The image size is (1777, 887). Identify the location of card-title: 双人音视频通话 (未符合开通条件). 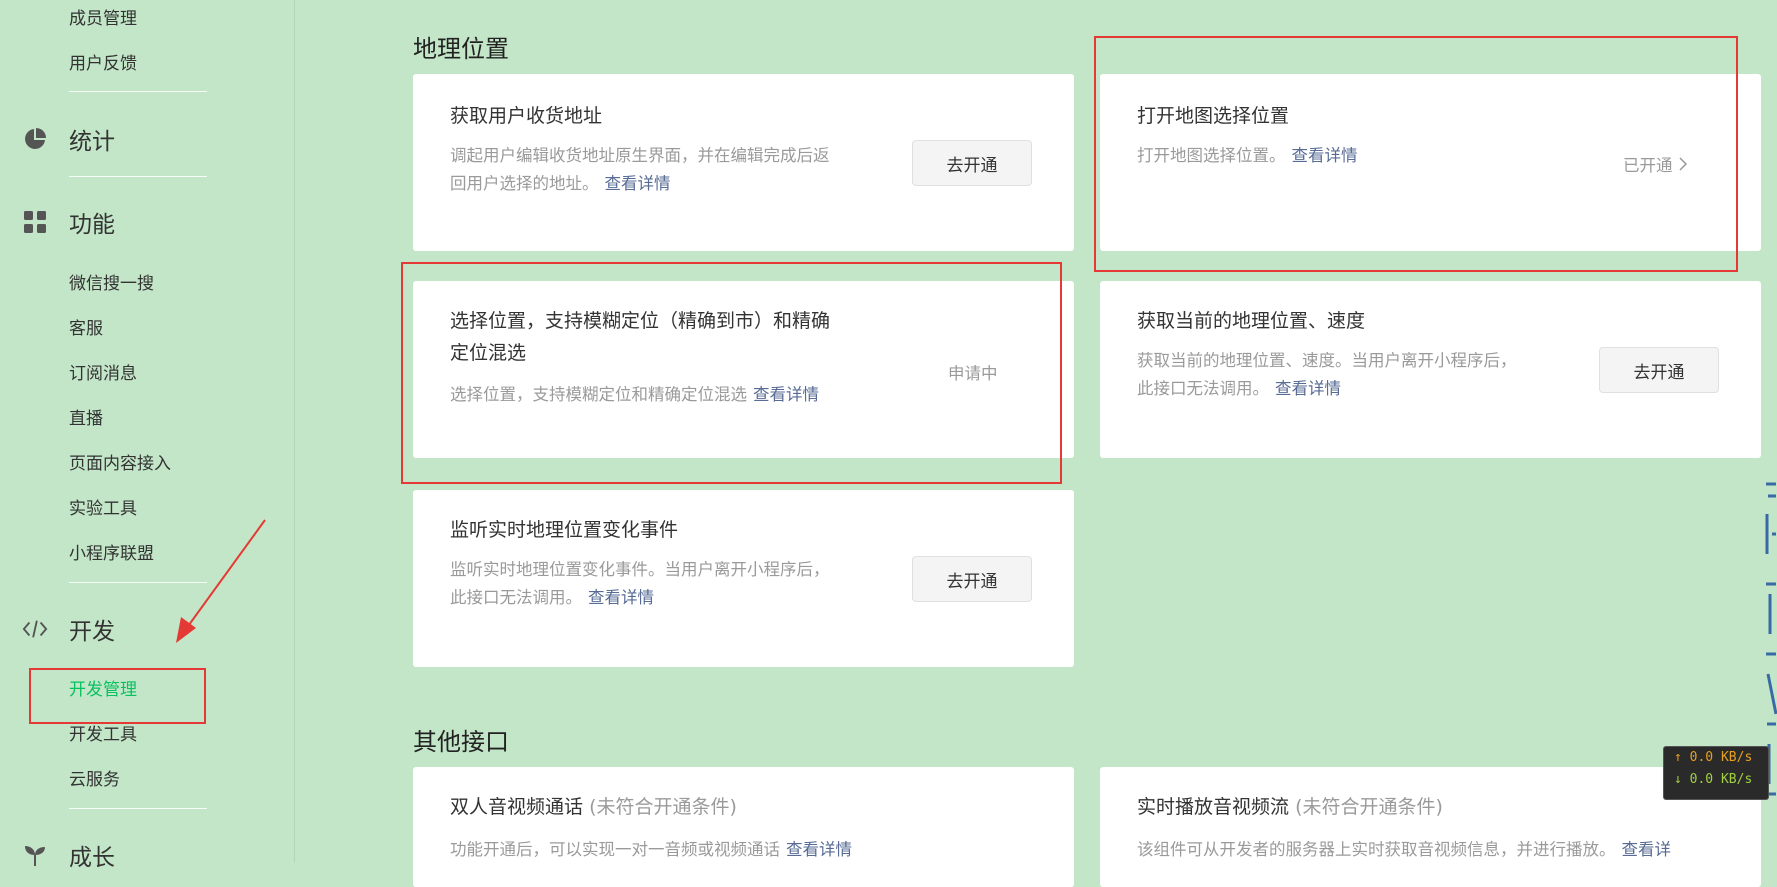
(593, 807).